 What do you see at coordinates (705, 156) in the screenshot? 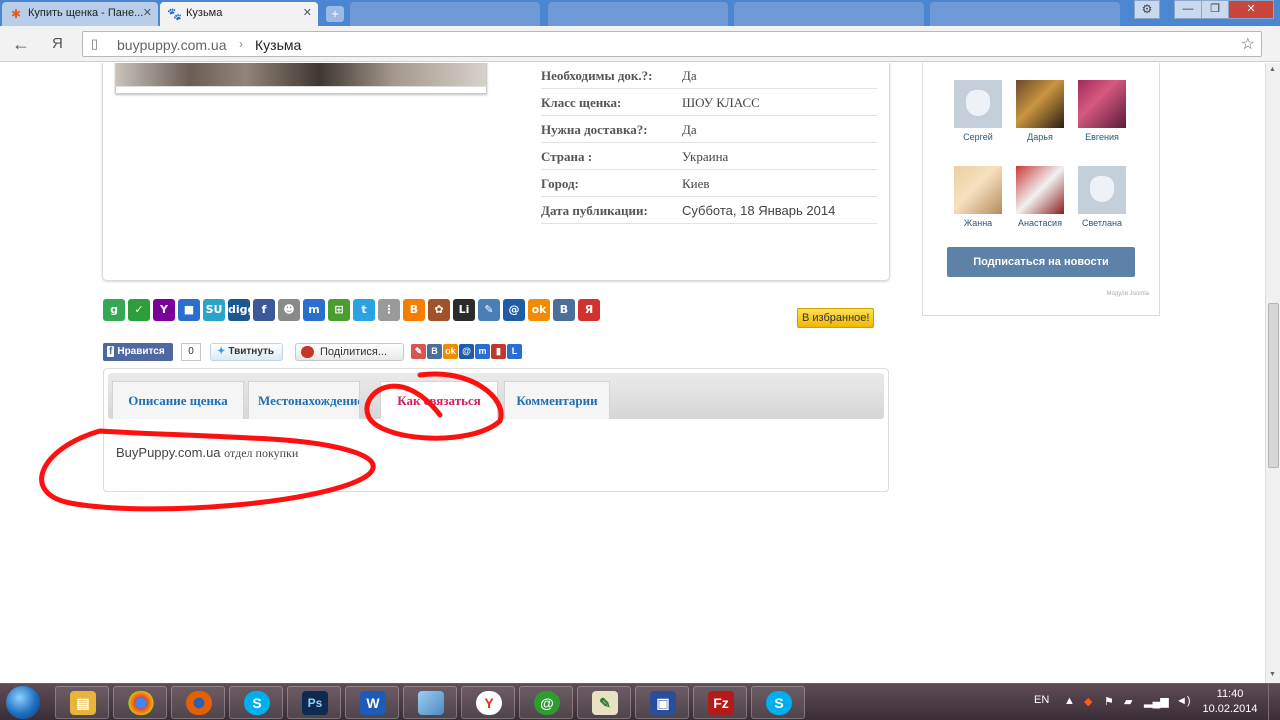
I see `detail-value: Украина` at bounding box center [705, 156].